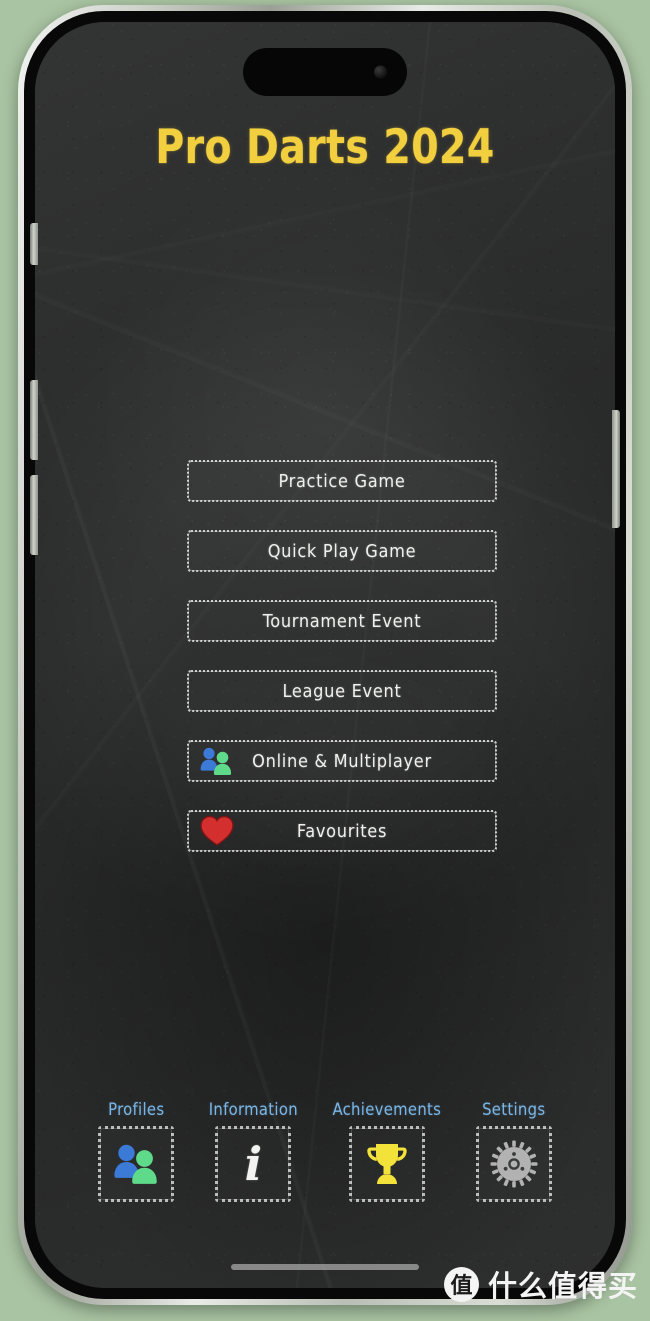 The width and height of the screenshot is (650, 1321). I want to click on nav-item-settings: Settings, so click(514, 1151).